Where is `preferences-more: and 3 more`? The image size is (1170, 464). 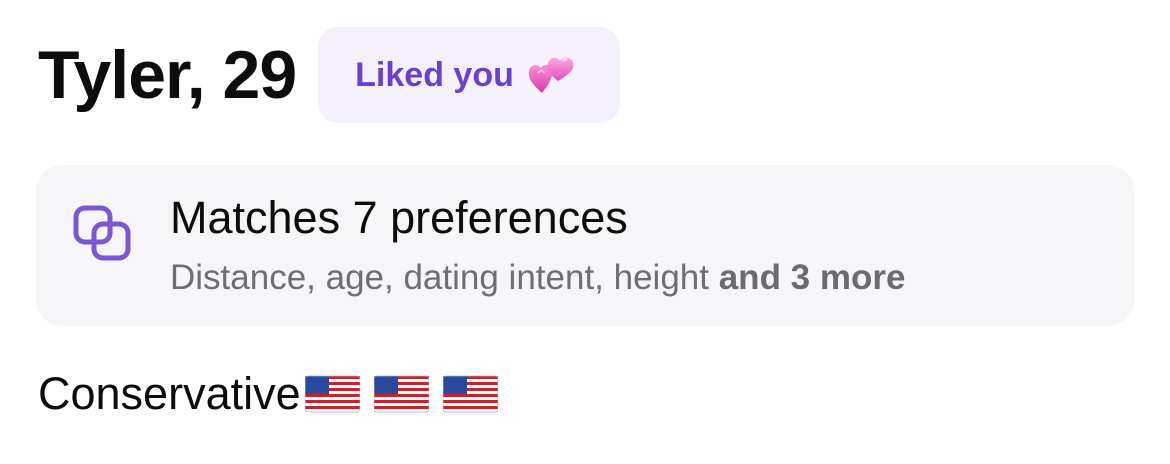 preferences-more: and 3 more is located at coordinates (812, 277).